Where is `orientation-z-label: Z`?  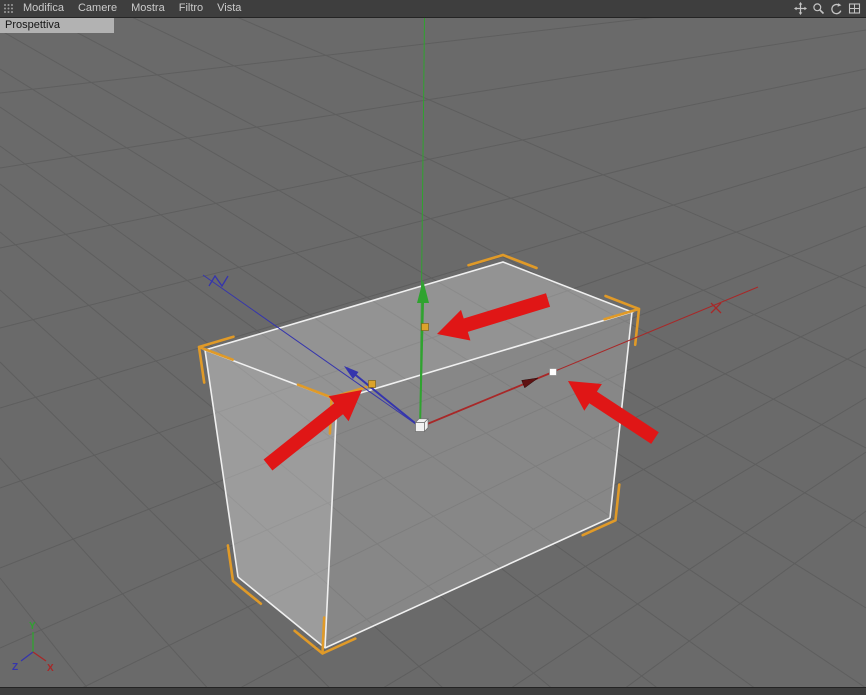 orientation-z-label: Z is located at coordinates (15, 667).